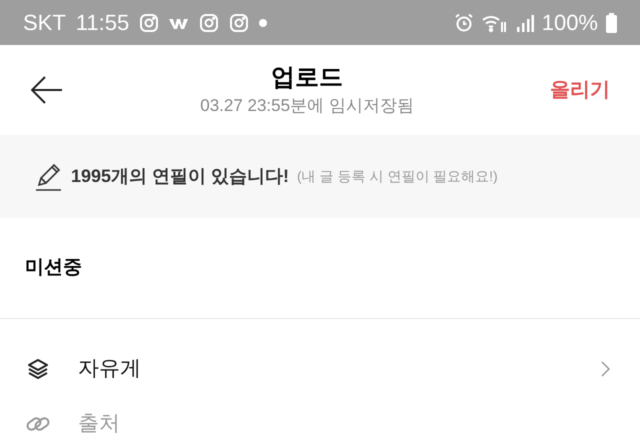  What do you see at coordinates (99, 423) in the screenshot?
I see `option-label: 출처` at bounding box center [99, 423].